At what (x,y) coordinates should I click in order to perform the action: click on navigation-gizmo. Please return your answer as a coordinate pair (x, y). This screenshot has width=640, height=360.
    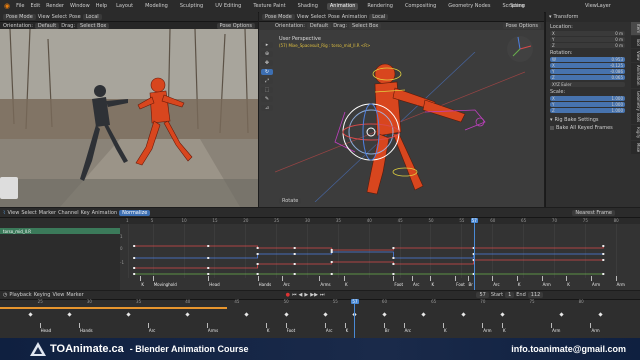
    Looking at the image, I should click on (520, 49).